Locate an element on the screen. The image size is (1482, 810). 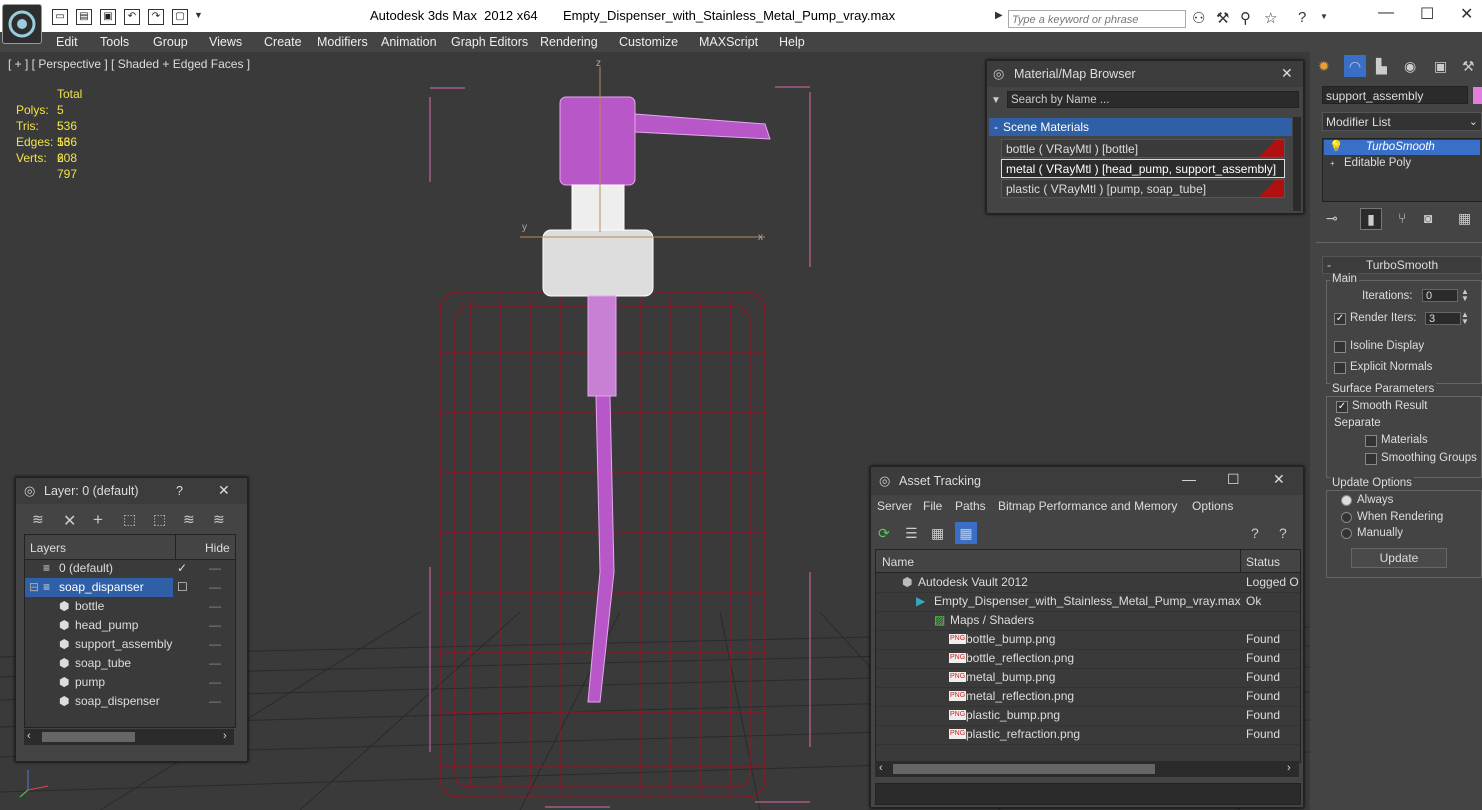
highlight-layer-icon: ⬚ is located at coordinates (159, 519).